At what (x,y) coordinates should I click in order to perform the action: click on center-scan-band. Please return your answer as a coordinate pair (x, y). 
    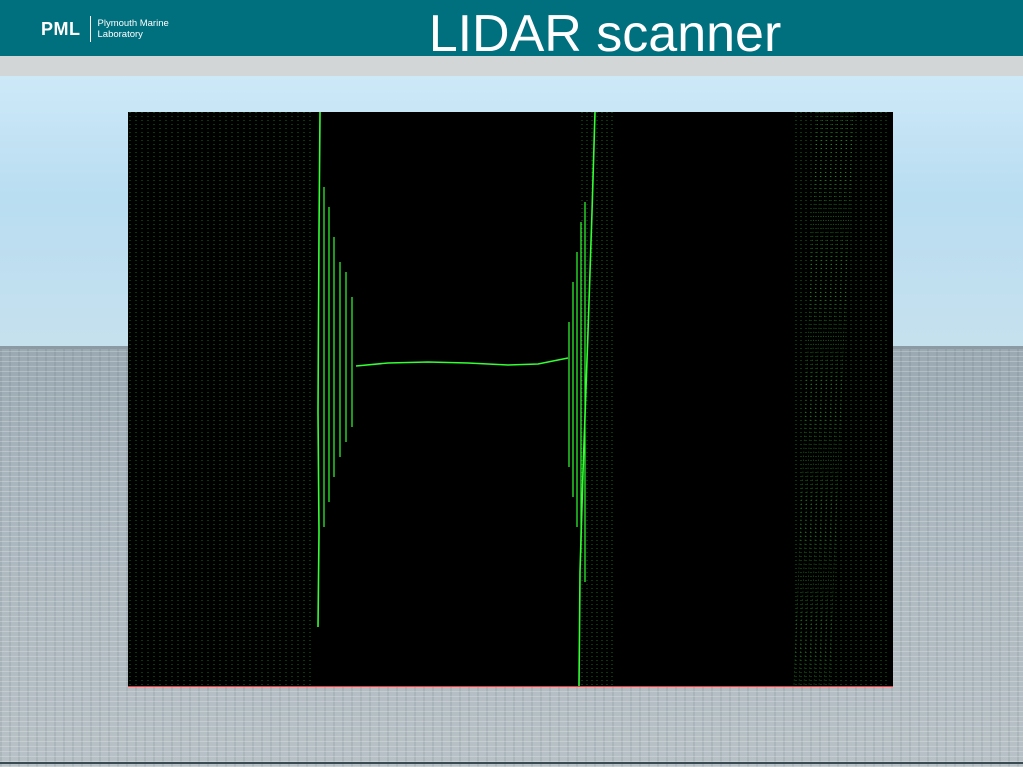
    Looking at the image, I should click on (597, 399).